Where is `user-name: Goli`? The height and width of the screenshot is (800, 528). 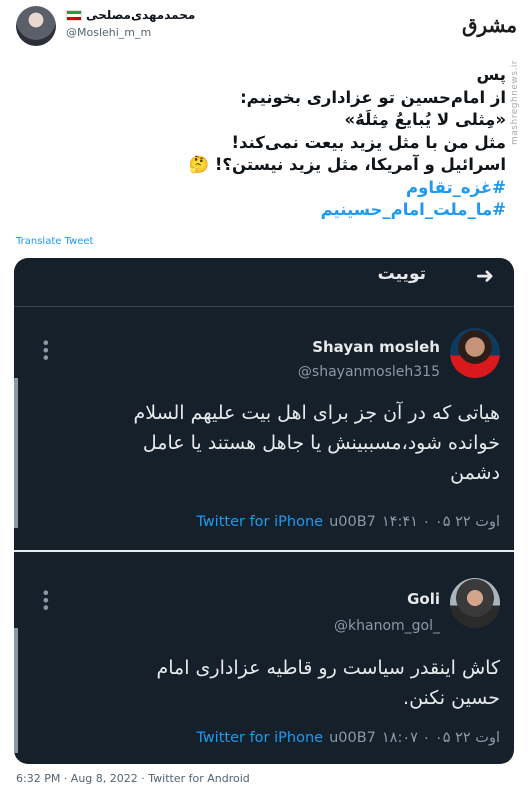 user-name: Goli is located at coordinates (423, 599).